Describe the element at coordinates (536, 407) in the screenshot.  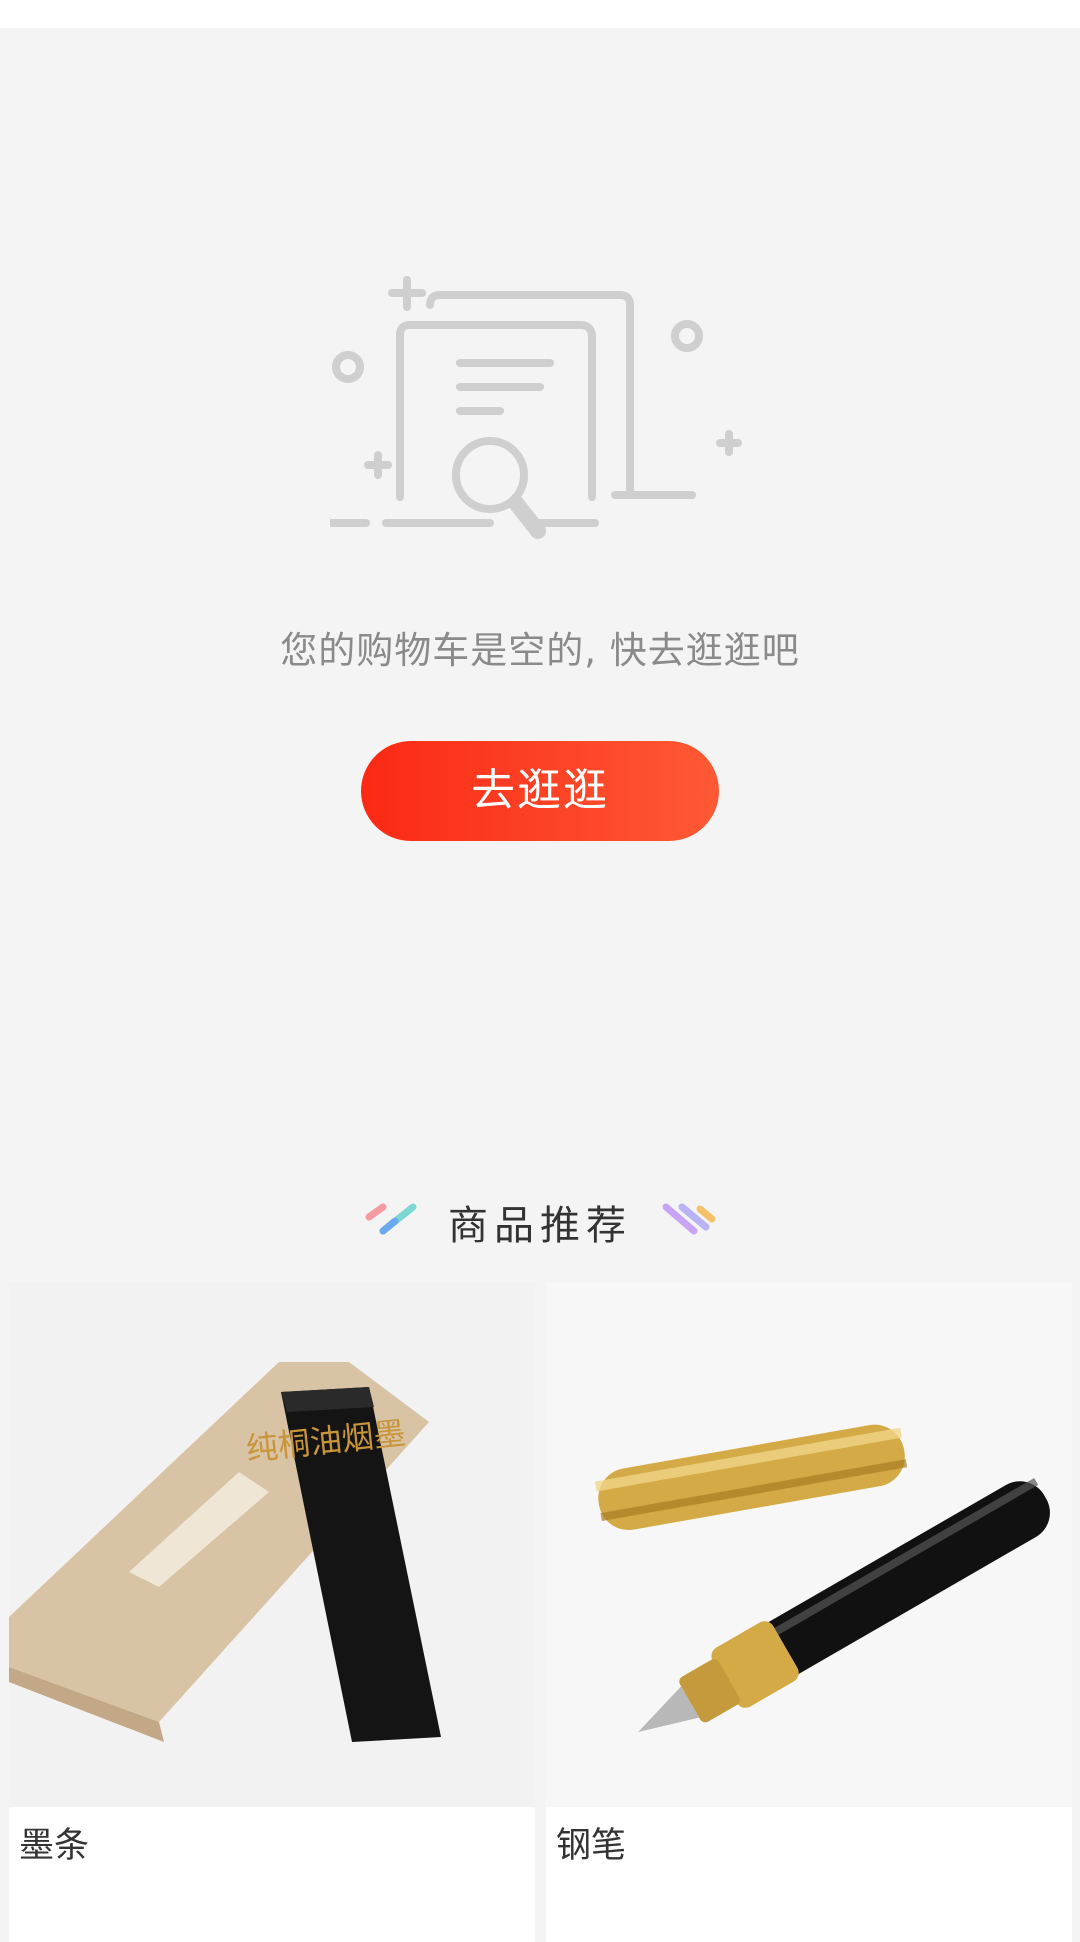
I see `empty-document-search-icon` at that location.